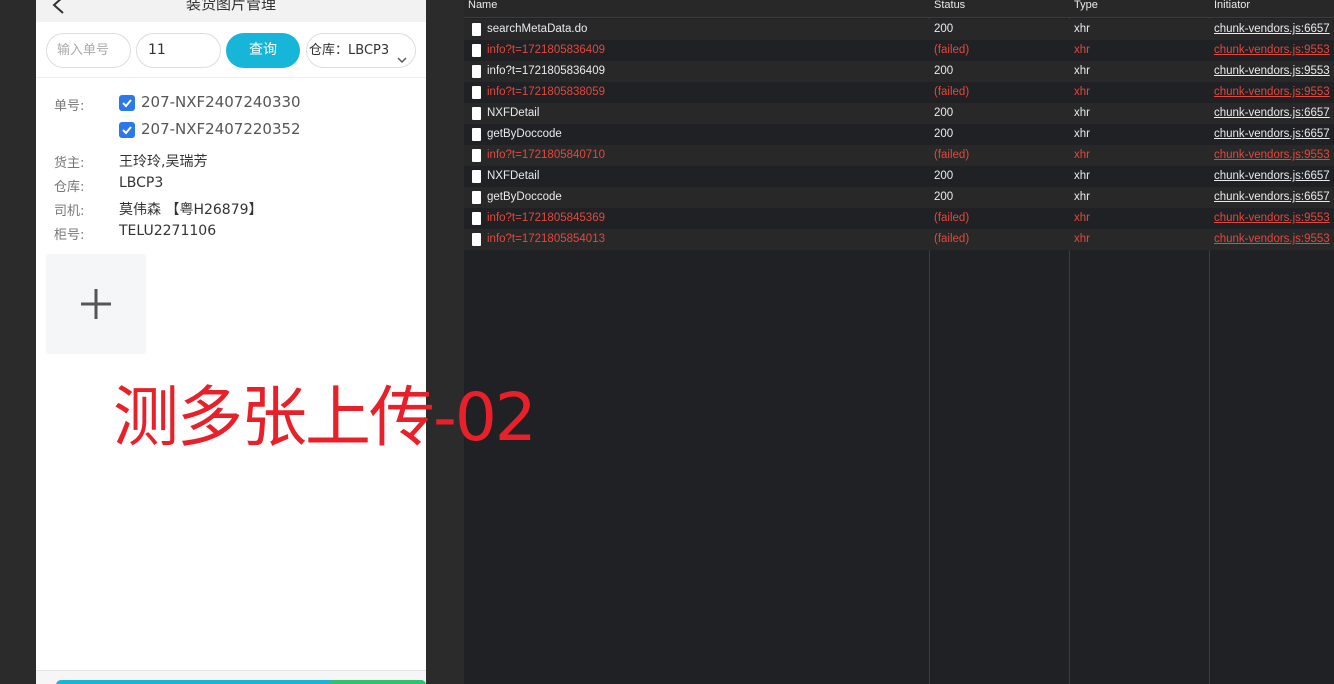  I want to click on order-number-2: 207-NXF2407220352, so click(221, 129).